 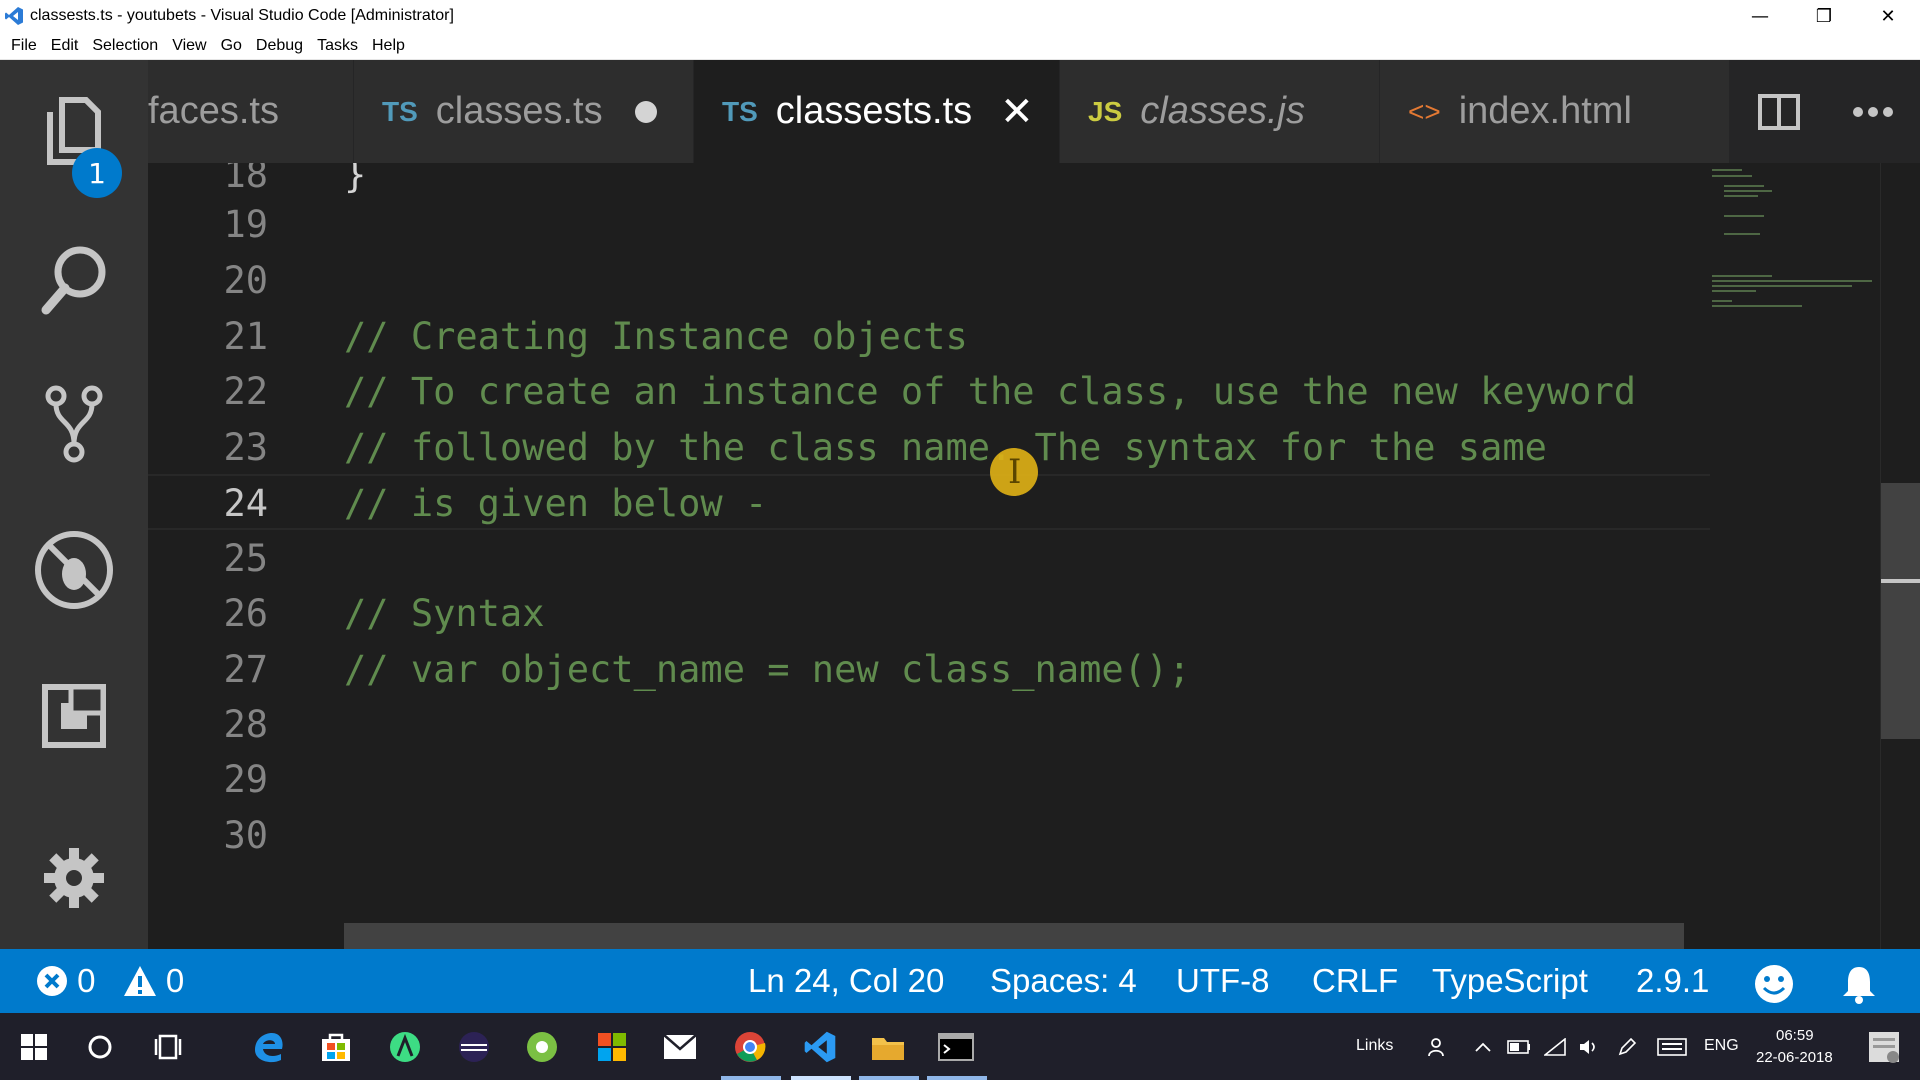 I want to click on notifications-button, so click(x=1859, y=982).